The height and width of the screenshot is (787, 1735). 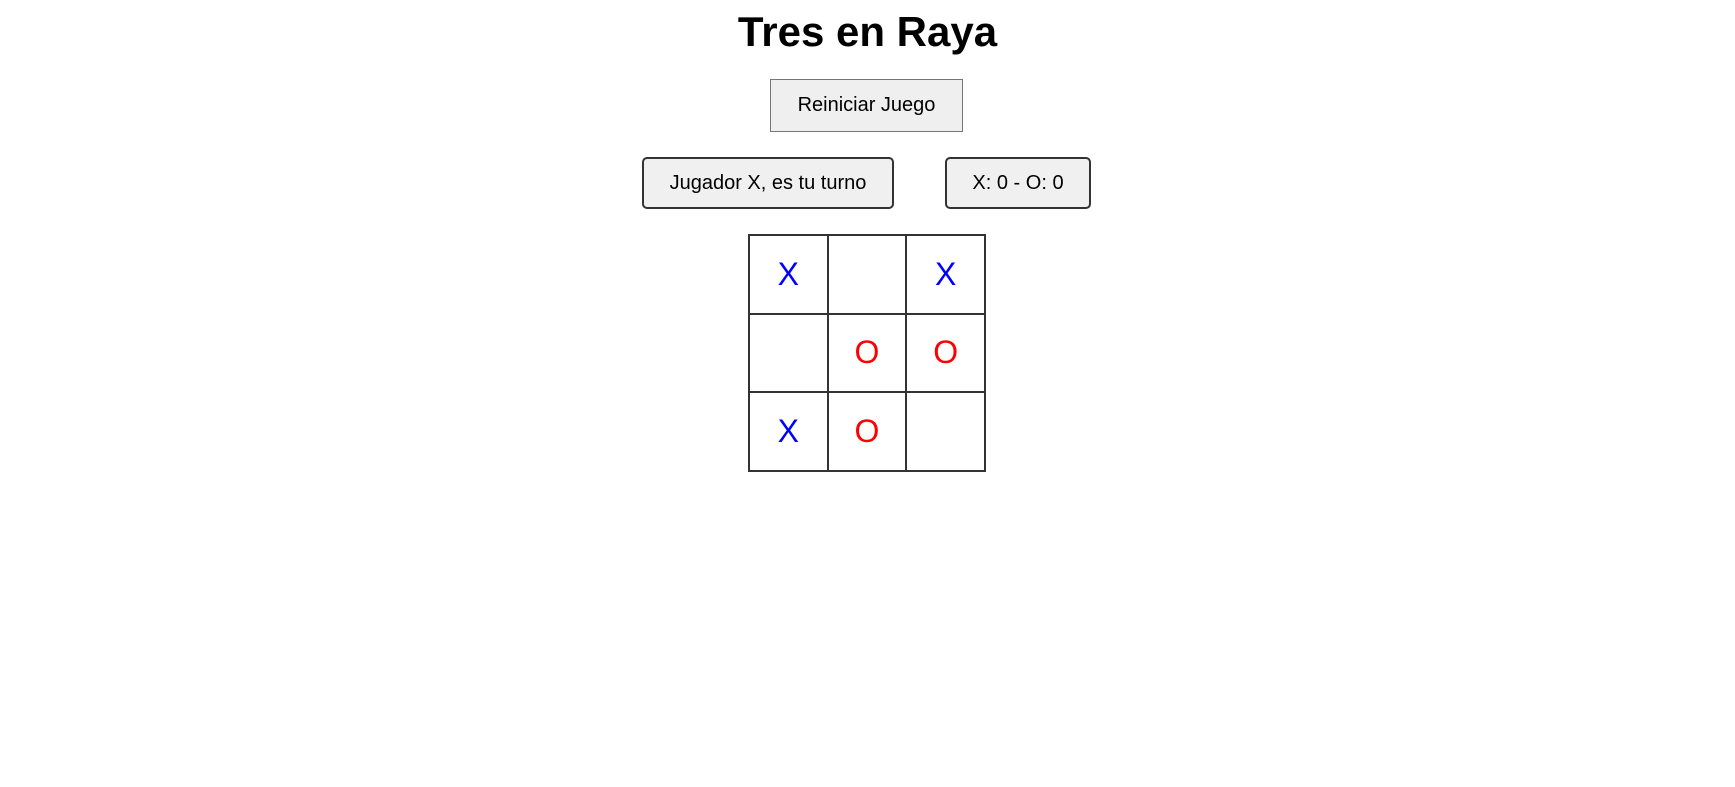 What do you see at coordinates (768, 183) in the screenshot?
I see `turn-status: Jugador X, es tu turno` at bounding box center [768, 183].